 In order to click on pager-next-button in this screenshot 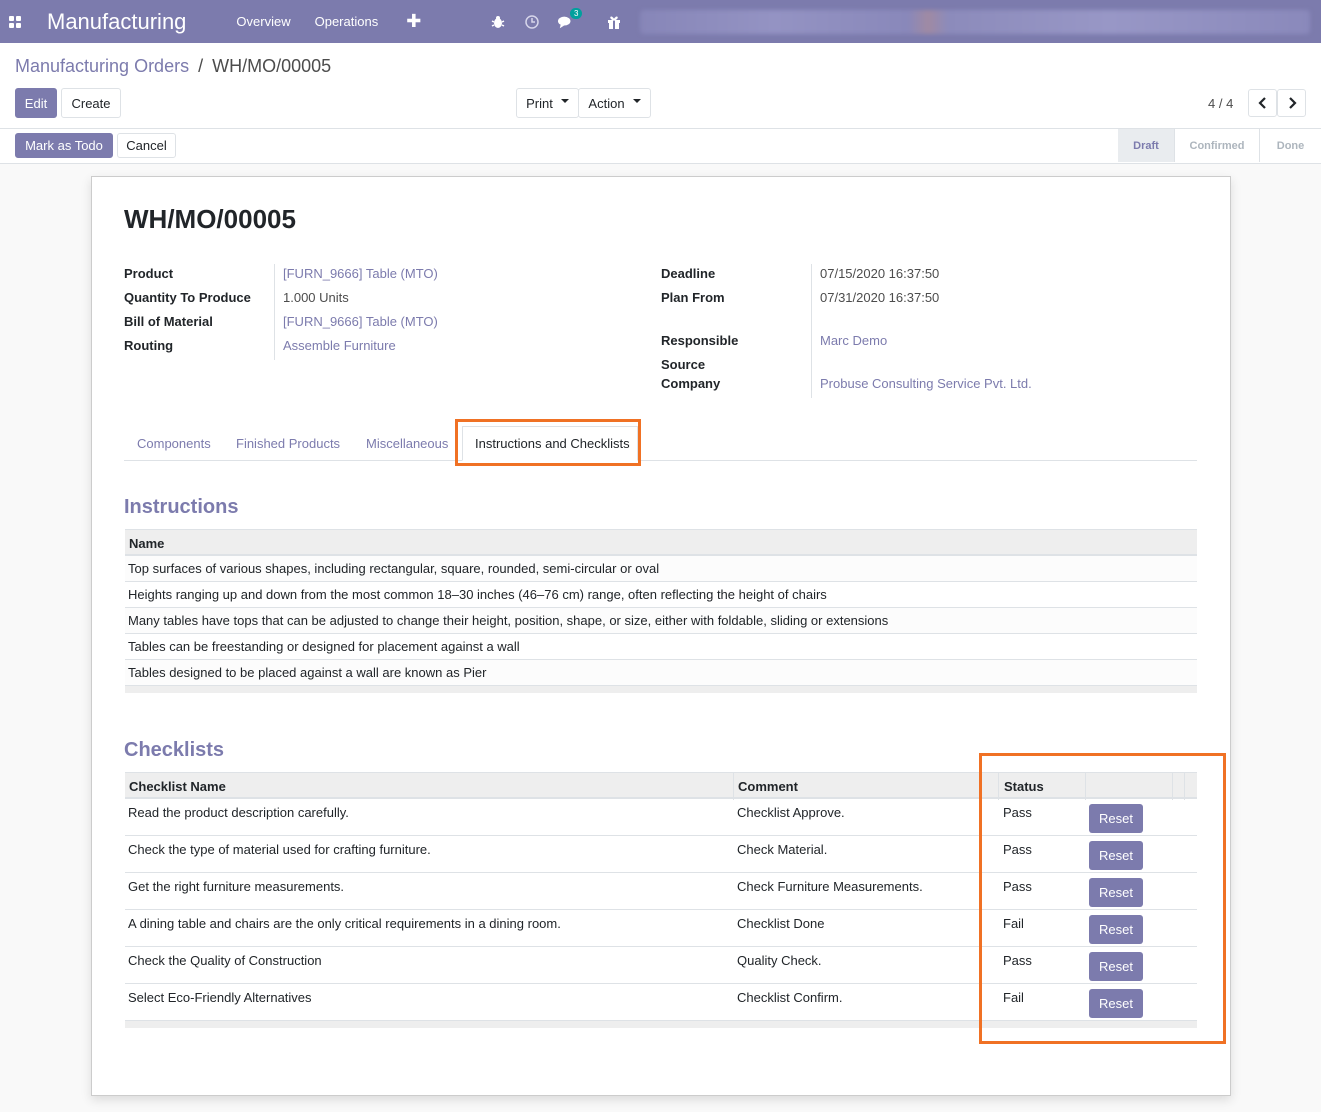, I will do `click(1291, 103)`.